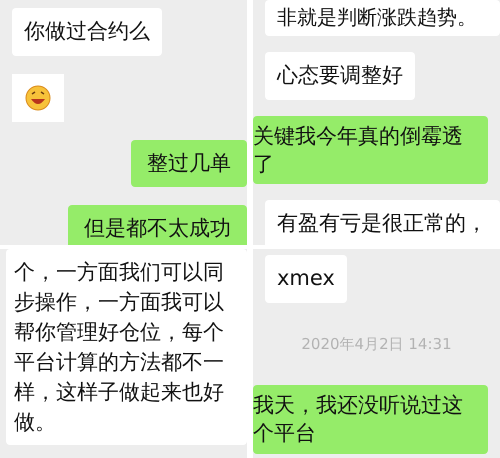 The width and height of the screenshot is (500, 458). What do you see at coordinates (189, 163) in the screenshot?
I see `sent-message: 整过几单` at bounding box center [189, 163].